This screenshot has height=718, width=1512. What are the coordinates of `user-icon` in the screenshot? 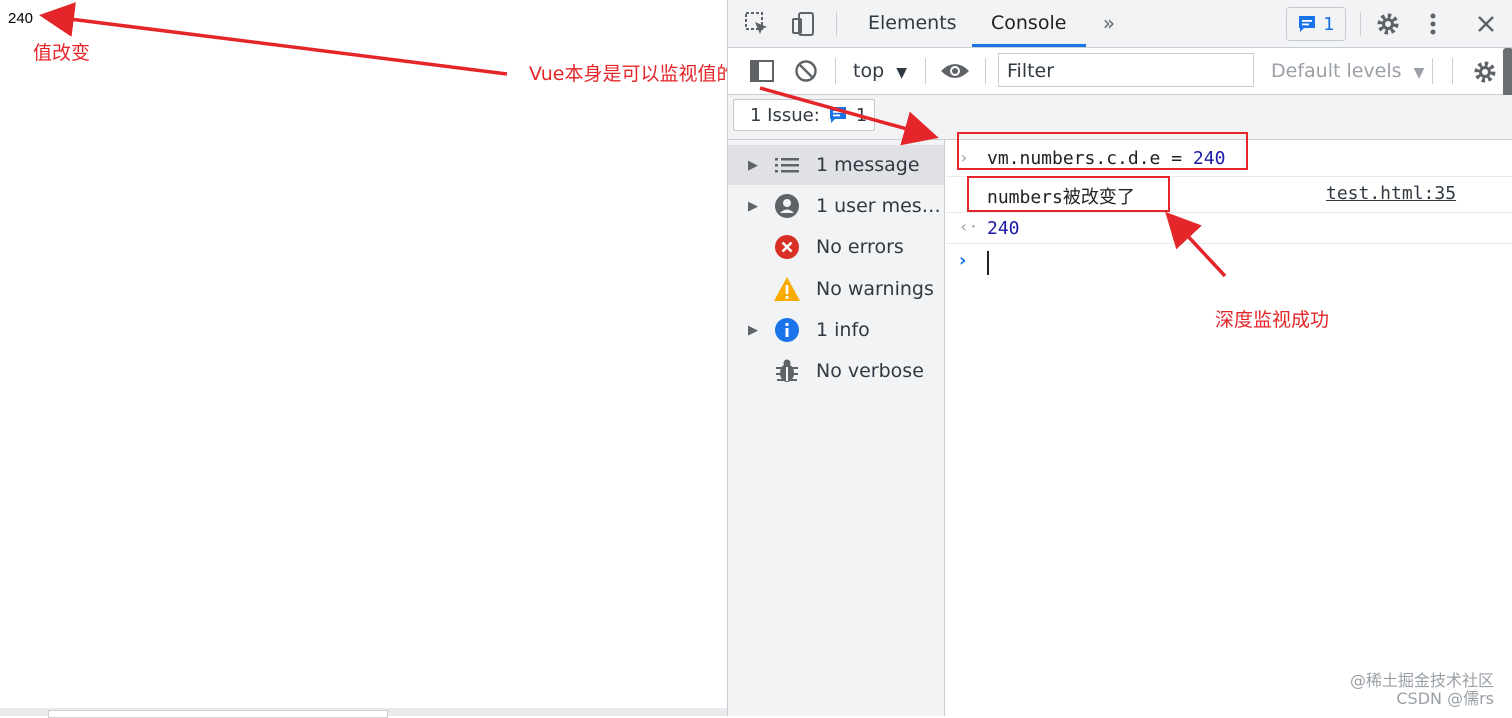 It's located at (787, 206).